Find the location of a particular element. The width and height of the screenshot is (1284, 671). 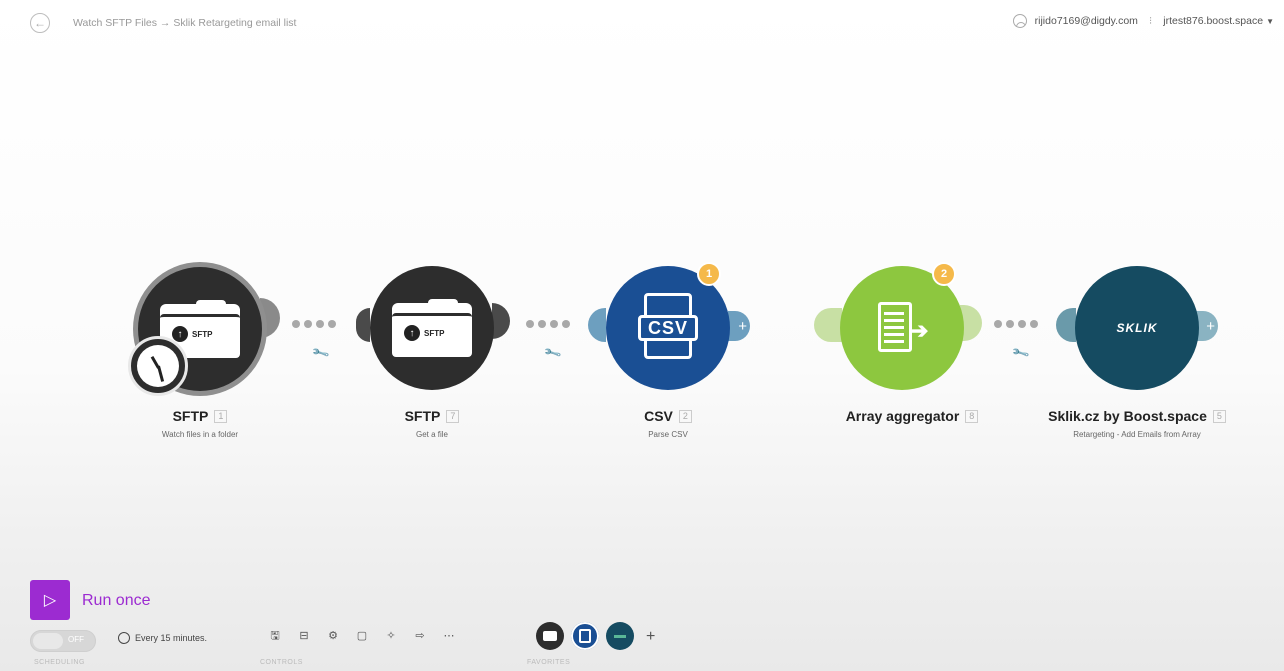

add-favorite-button: + is located at coordinates (650, 637).